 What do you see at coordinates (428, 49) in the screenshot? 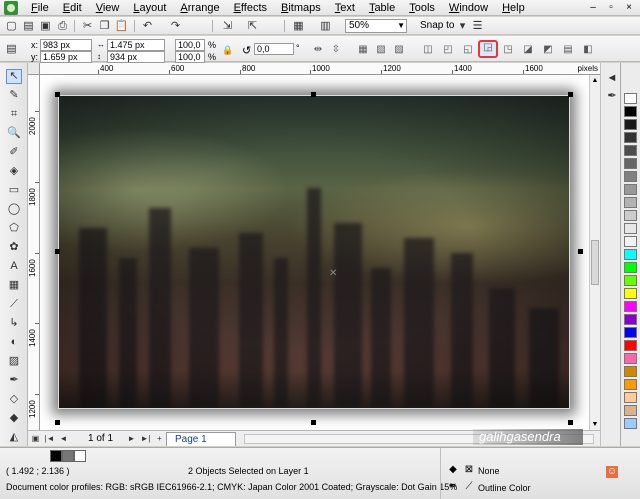
I see `weld-icon: ◫` at bounding box center [428, 49].